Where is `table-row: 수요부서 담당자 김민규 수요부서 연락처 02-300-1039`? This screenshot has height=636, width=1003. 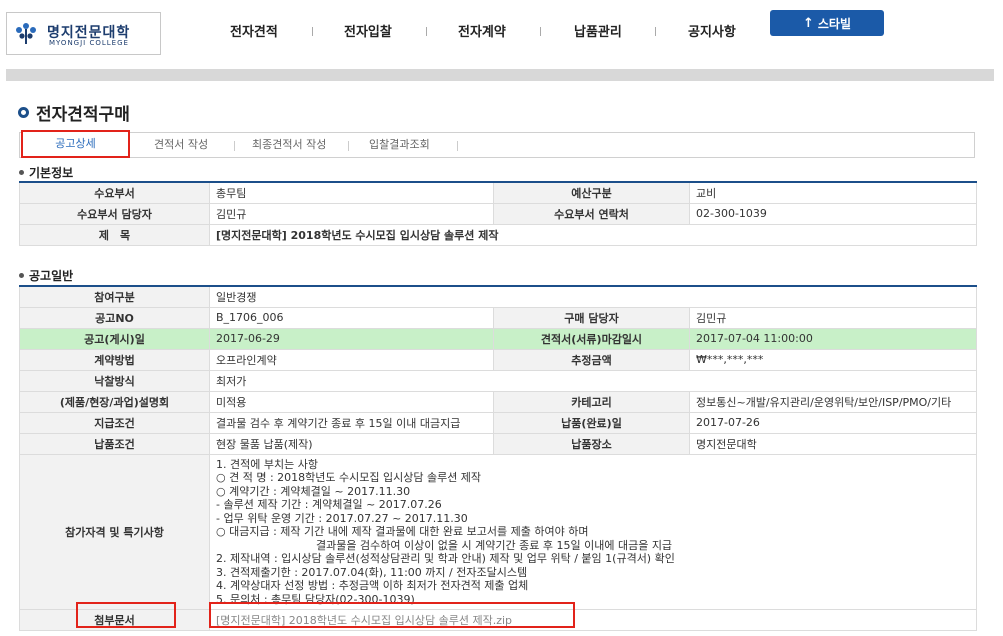
table-row: 수요부서 담당자 김민규 수요부서 연락처 02-300-1039 is located at coordinates (498, 213).